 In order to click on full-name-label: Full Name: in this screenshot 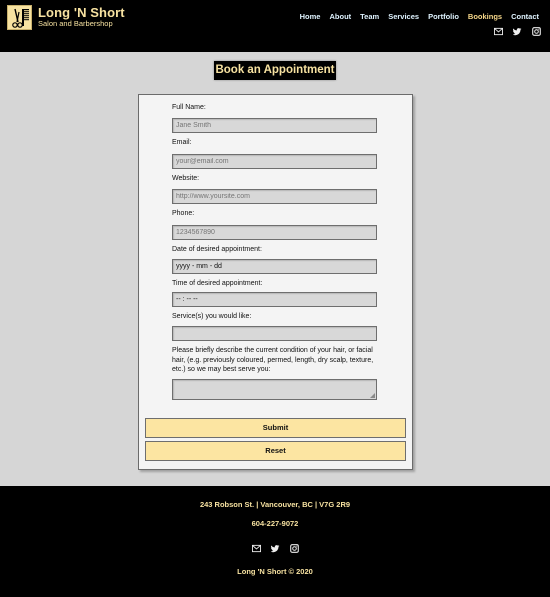, I will do `click(189, 107)`.